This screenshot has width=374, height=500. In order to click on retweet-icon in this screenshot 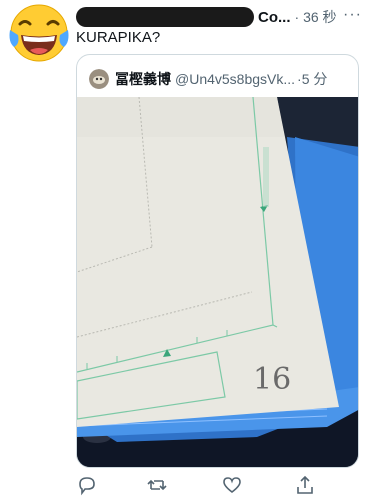, I will do `click(157, 485)`.